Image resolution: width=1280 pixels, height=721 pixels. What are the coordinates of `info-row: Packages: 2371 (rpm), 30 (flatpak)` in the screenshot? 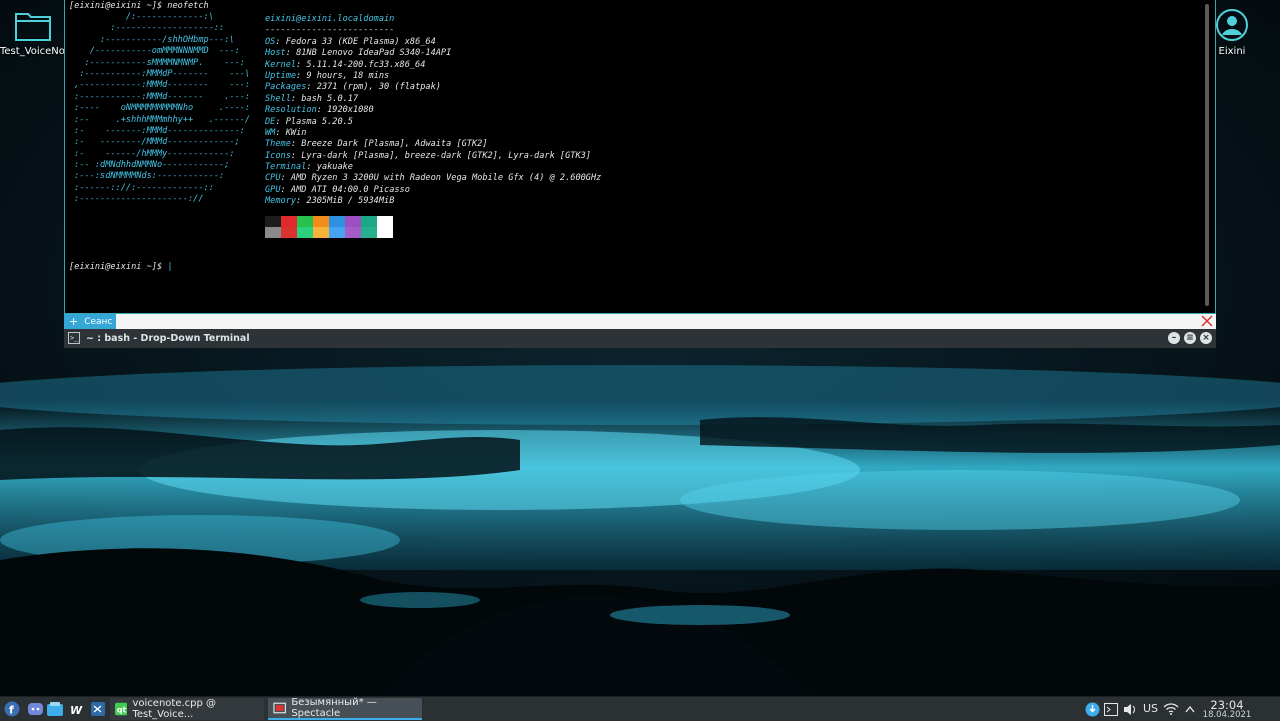 It's located at (353, 87).